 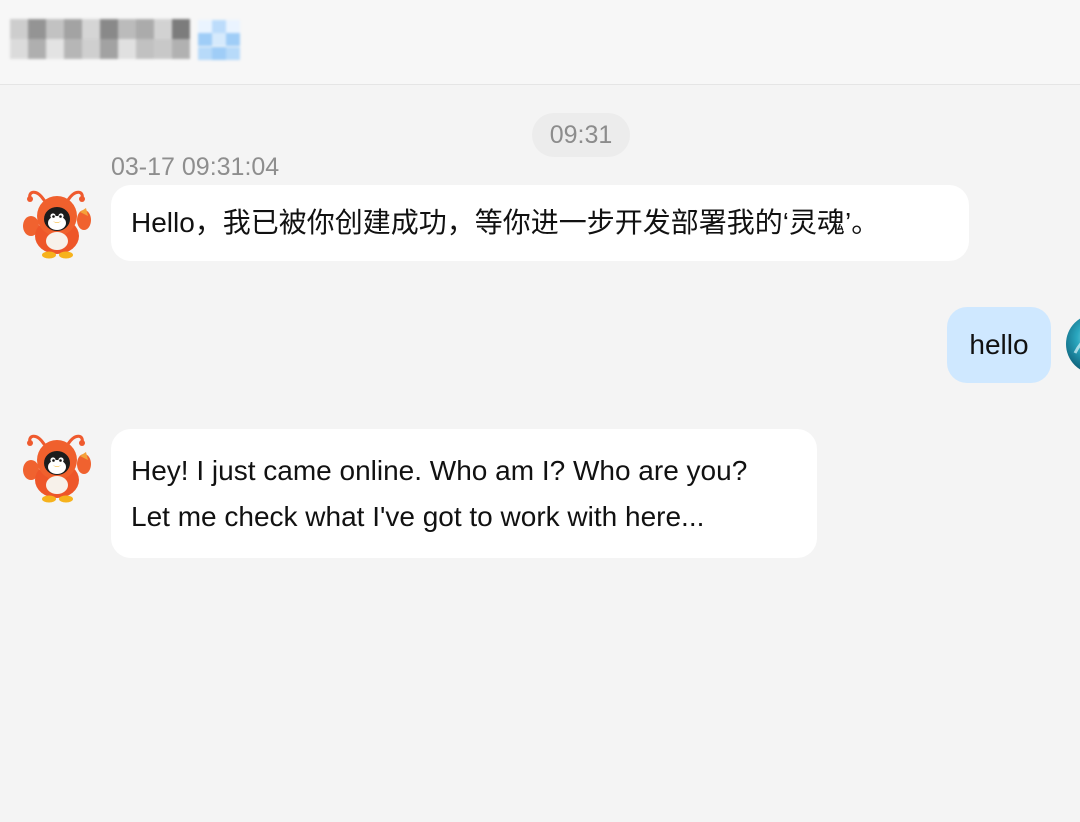 I want to click on message-bubble-bot: Hello，我已被你创建成功，等你进一步开发部署我的‘灵魂’。, so click(x=540, y=223).